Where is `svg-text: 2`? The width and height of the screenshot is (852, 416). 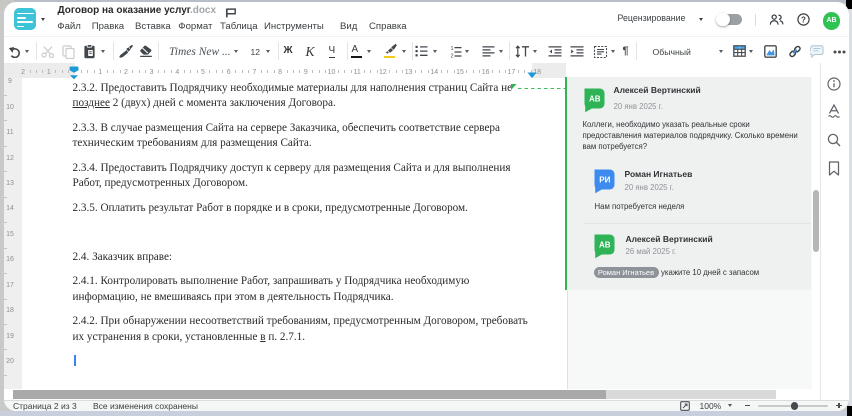
svg-text: 2 is located at coordinates (451, 55).